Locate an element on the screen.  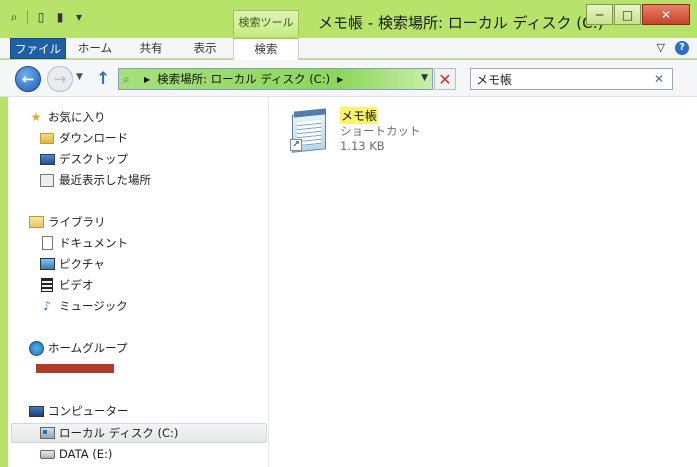
hard-disk-icon is located at coordinates (47, 433).